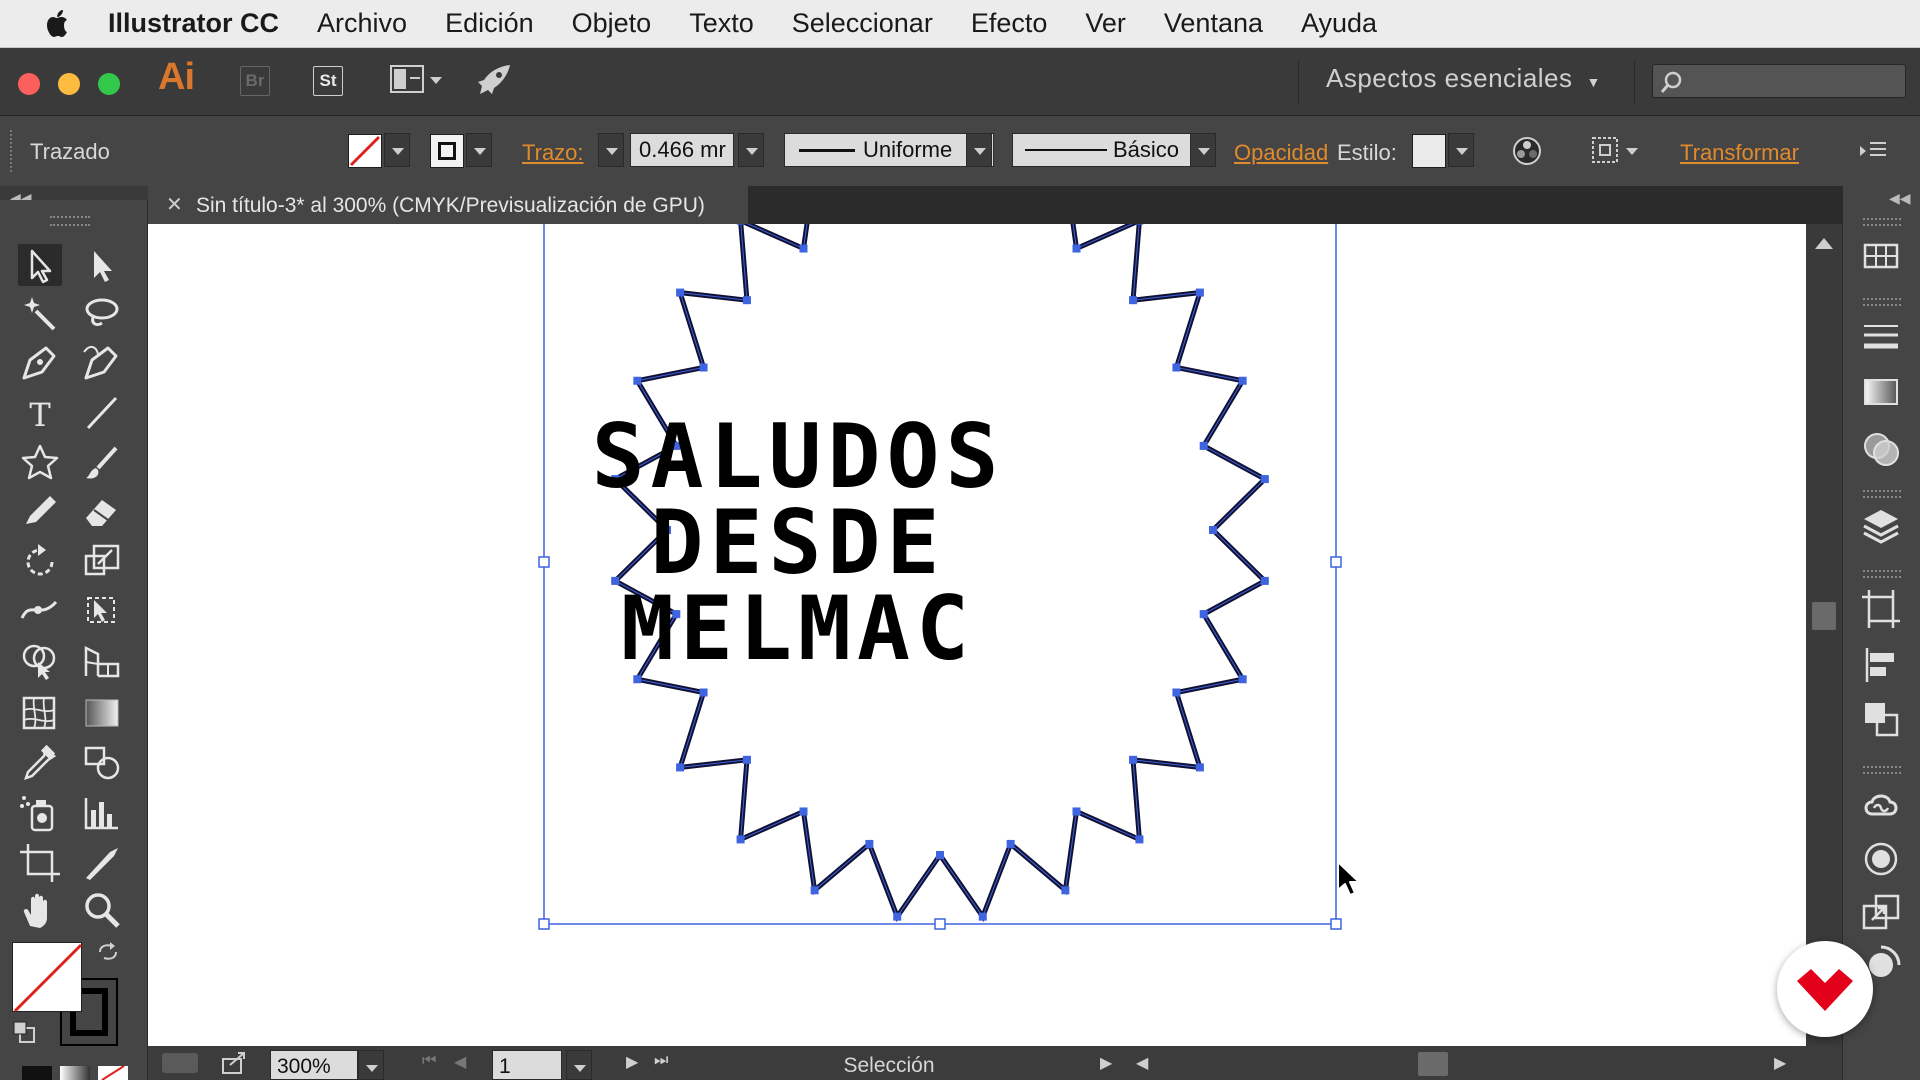  What do you see at coordinates (1881, 609) in the screenshot?
I see `artboards-panel-icon` at bounding box center [1881, 609].